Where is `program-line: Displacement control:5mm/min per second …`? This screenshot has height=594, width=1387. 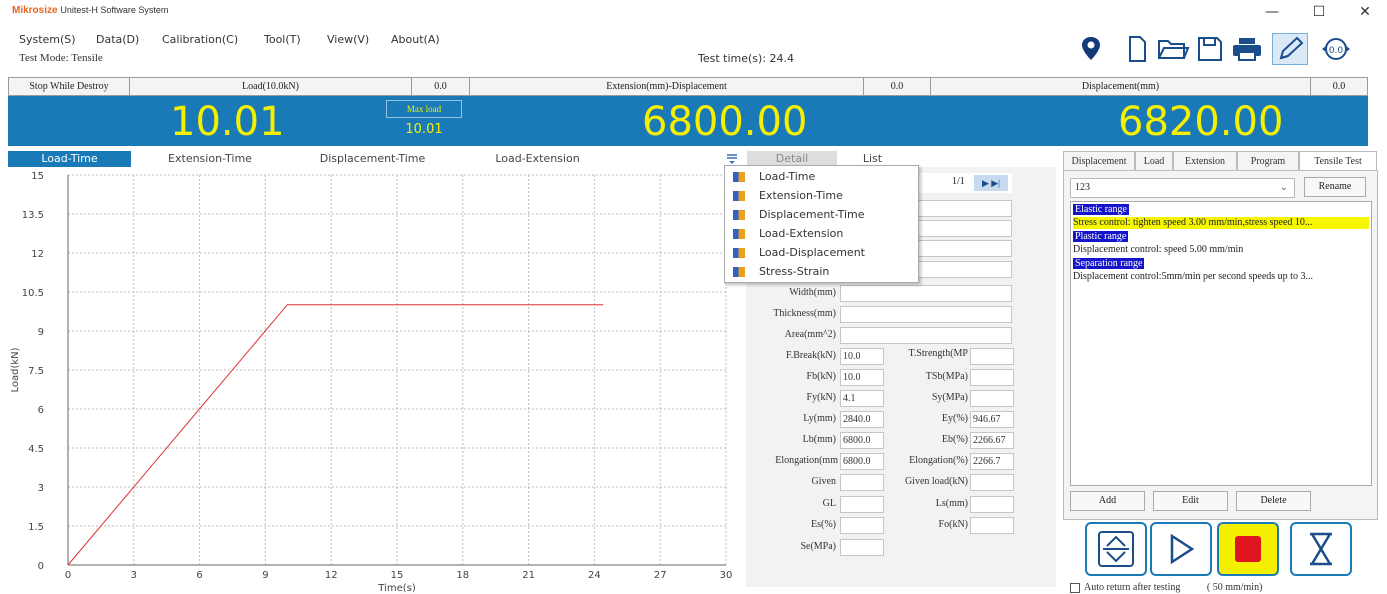
program-line: Displacement control:5mm/min per second … is located at coordinates (1193, 277).